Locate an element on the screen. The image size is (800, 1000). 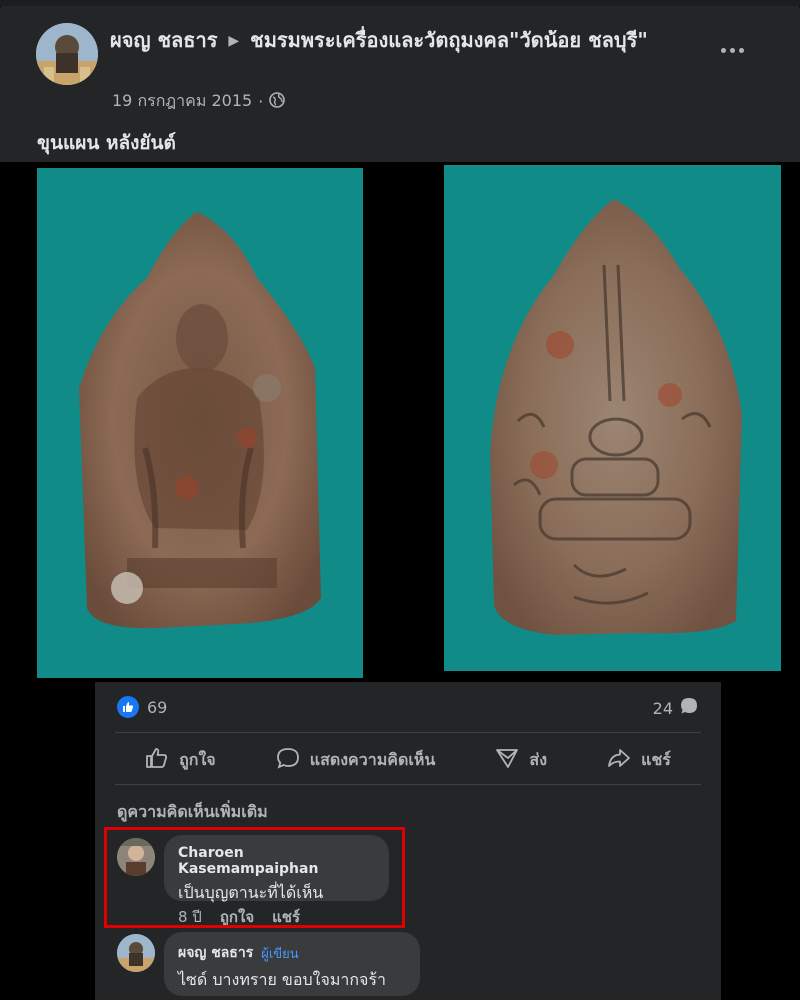
view-more-comments-link: ดูความคิดเห็นเพิ่มเติม is located at coordinates (192, 812).